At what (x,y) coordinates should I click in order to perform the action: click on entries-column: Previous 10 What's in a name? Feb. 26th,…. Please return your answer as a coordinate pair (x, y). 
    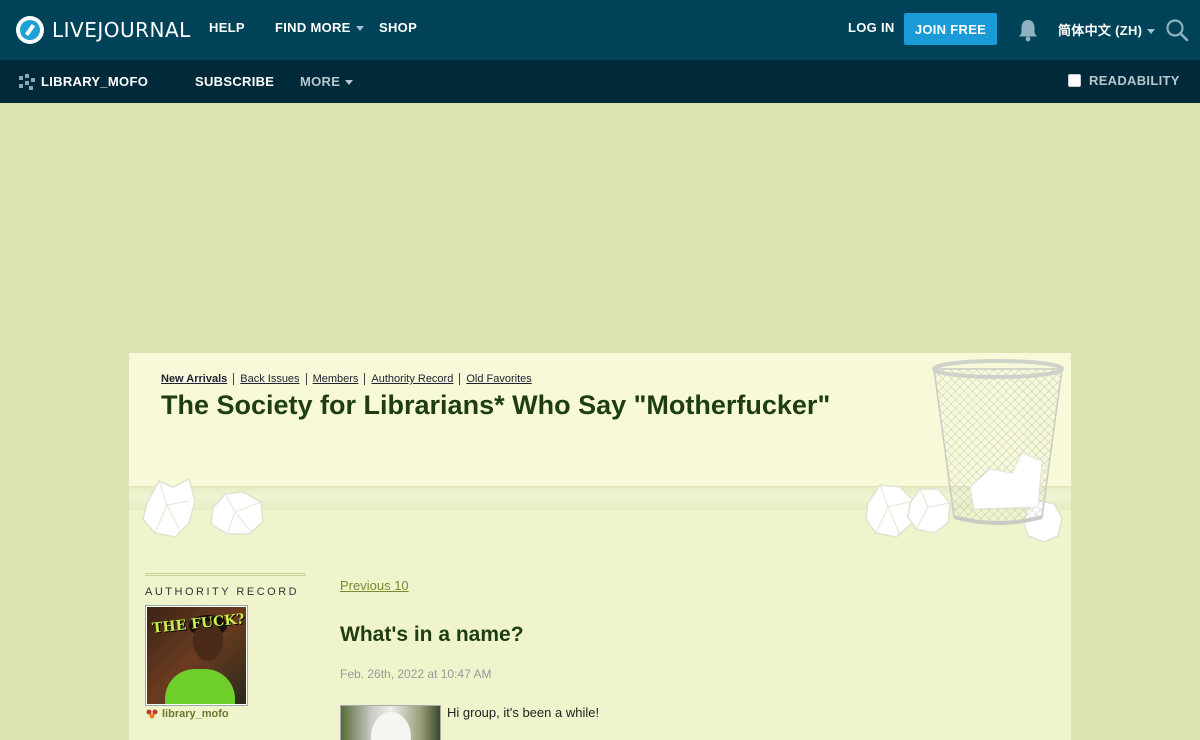
    Looking at the image, I should click on (690, 658).